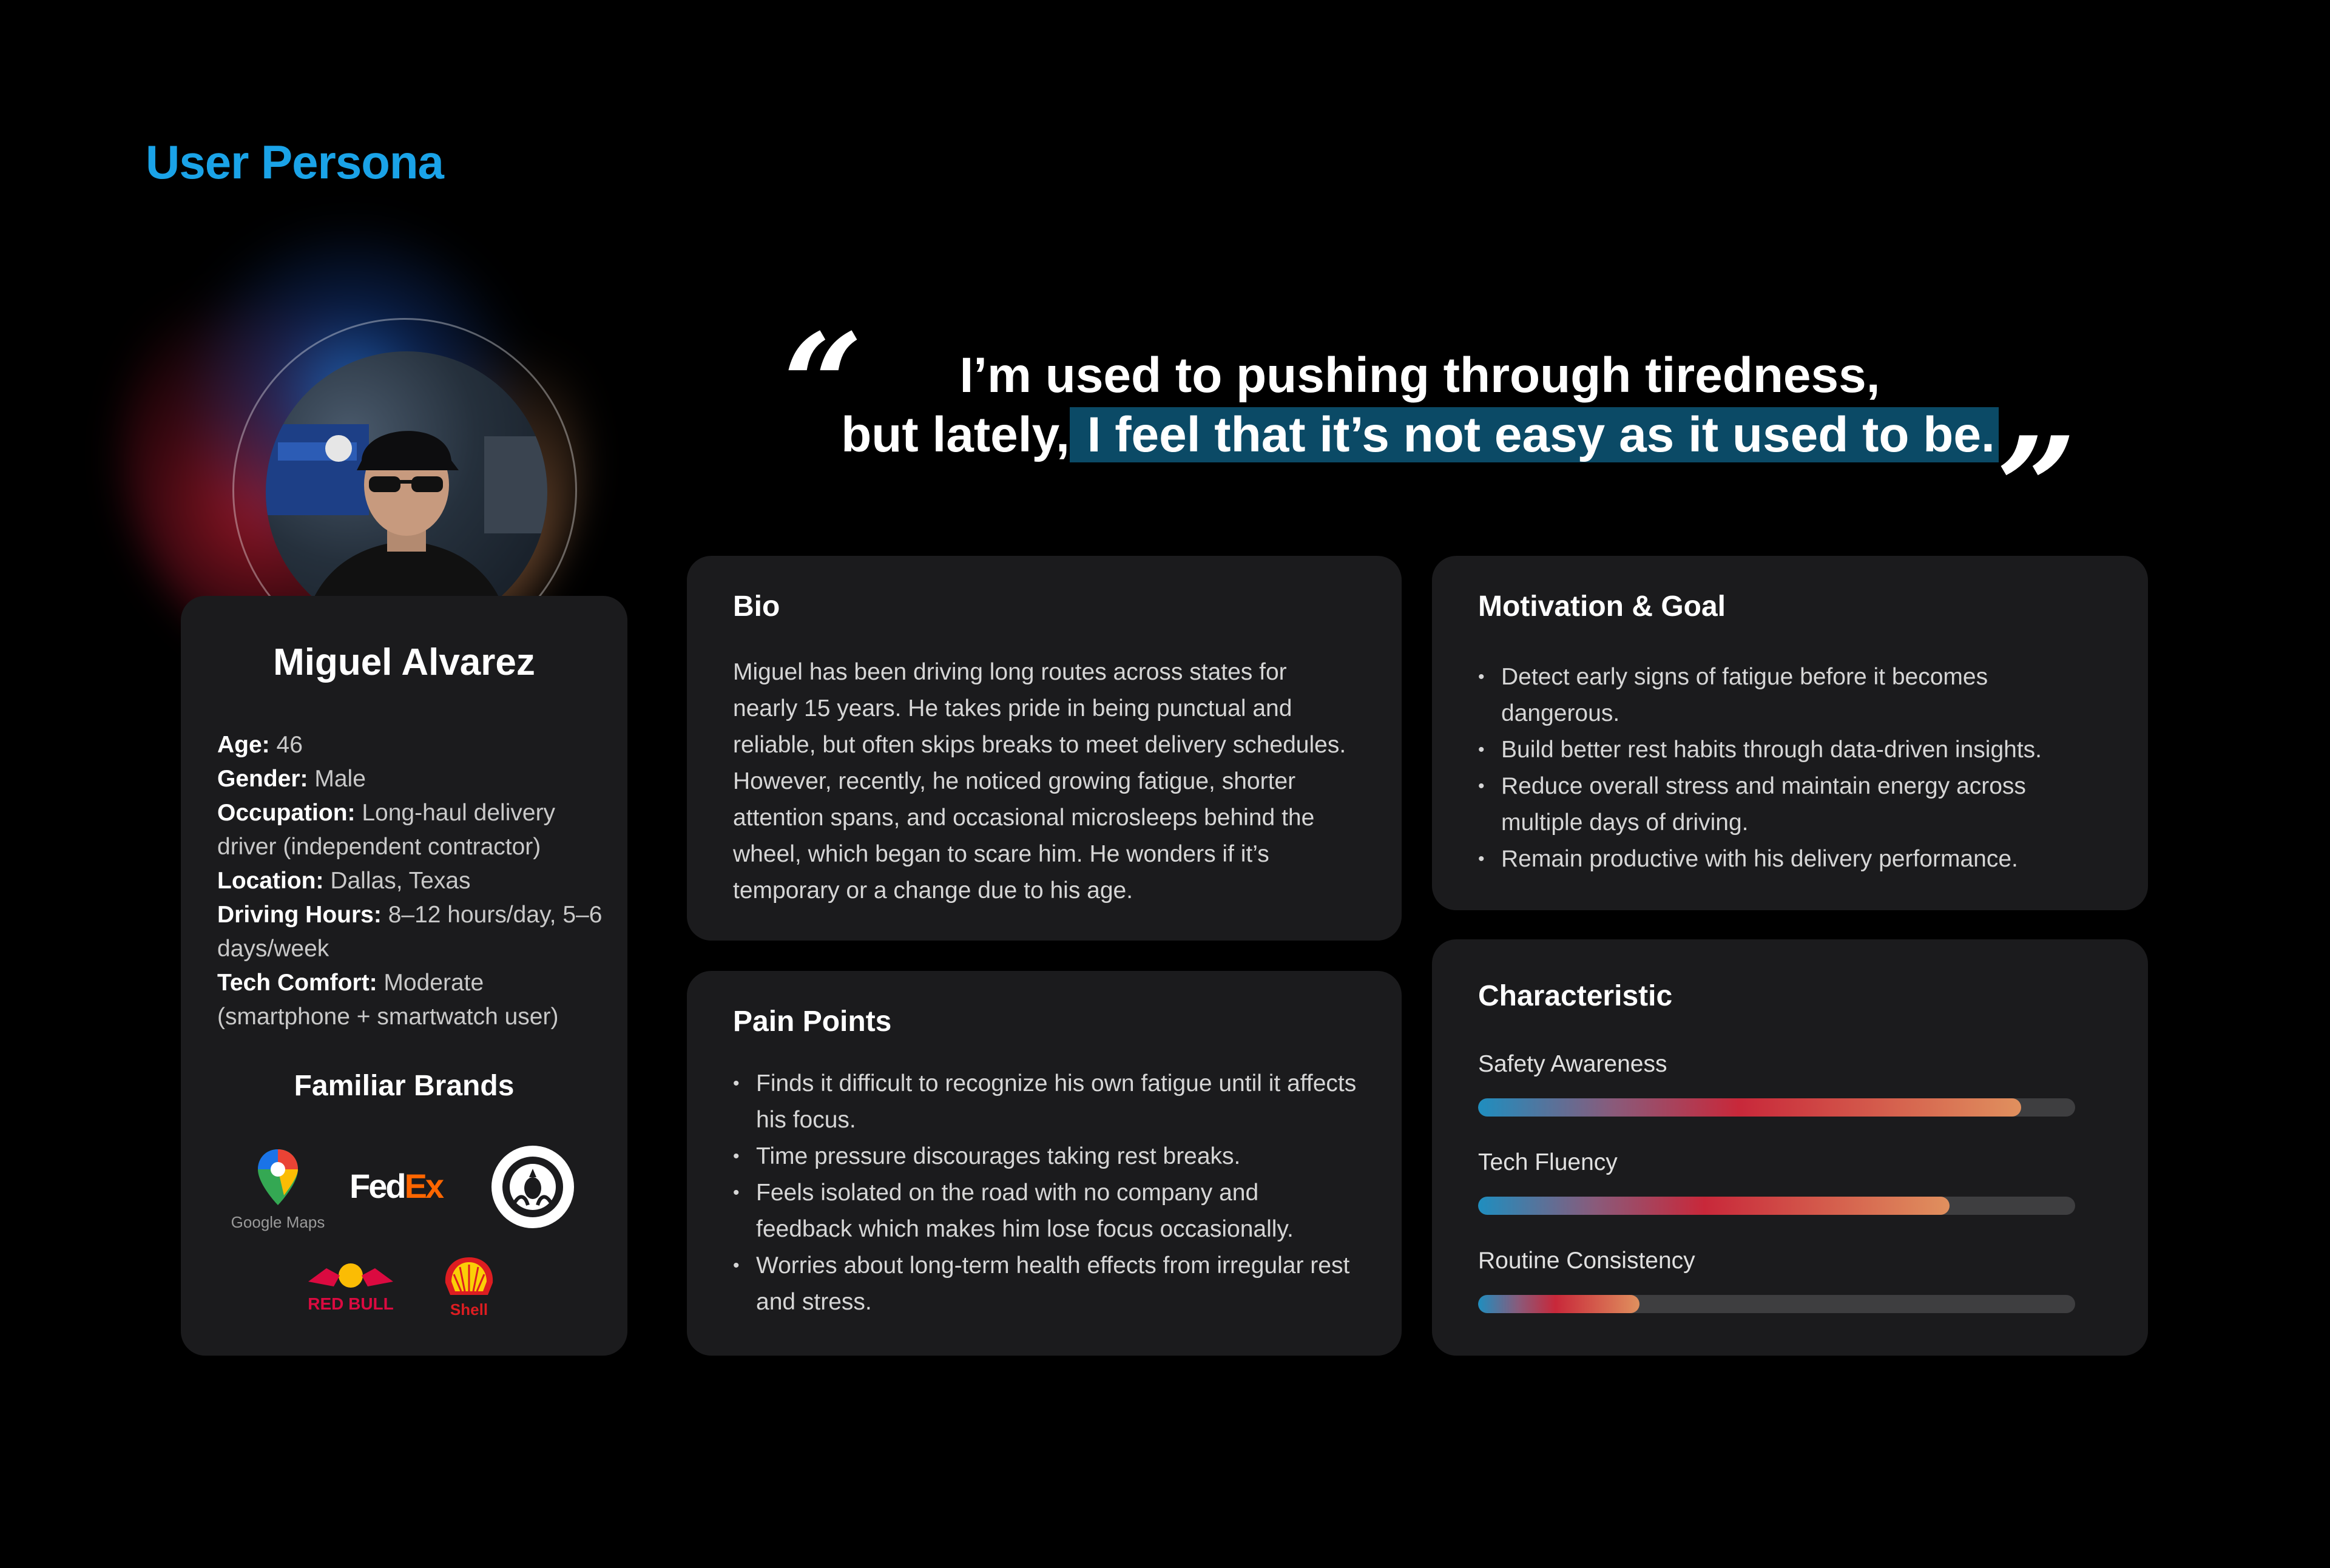 The width and height of the screenshot is (2330, 1568). What do you see at coordinates (286, 745) in the screenshot?
I see `attr-value: 46` at bounding box center [286, 745].